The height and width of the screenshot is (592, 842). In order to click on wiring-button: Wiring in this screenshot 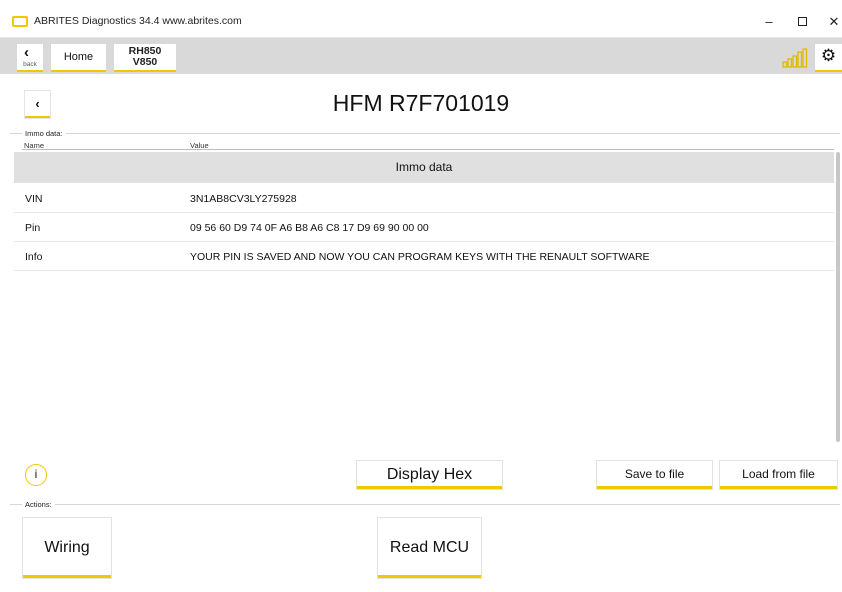, I will do `click(67, 548)`.